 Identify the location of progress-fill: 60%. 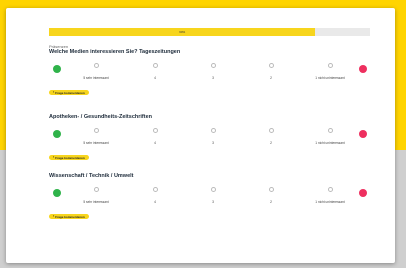
(182, 32).